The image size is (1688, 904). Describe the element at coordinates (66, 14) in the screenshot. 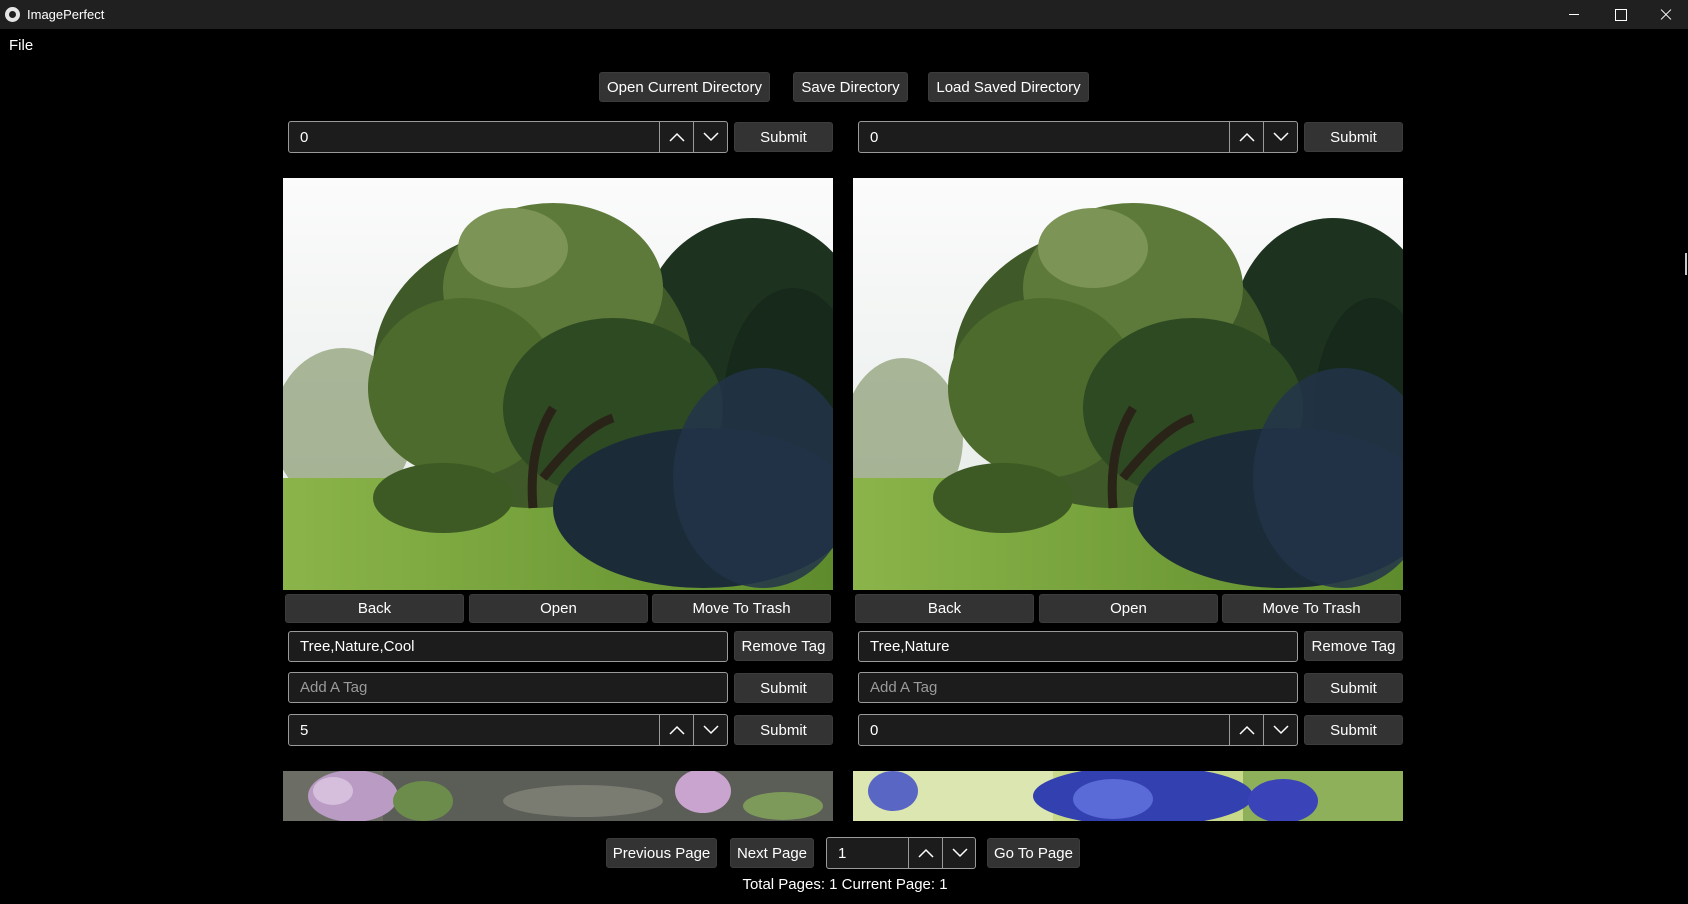

I see `window-title: ImagePerfect` at that location.